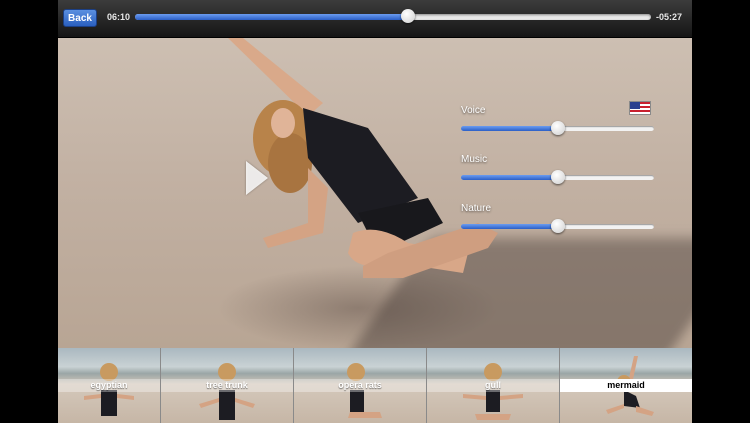 The height and width of the screenshot is (423, 750). Describe the element at coordinates (509, 128) in the screenshot. I see `voice-slider-fill` at that location.